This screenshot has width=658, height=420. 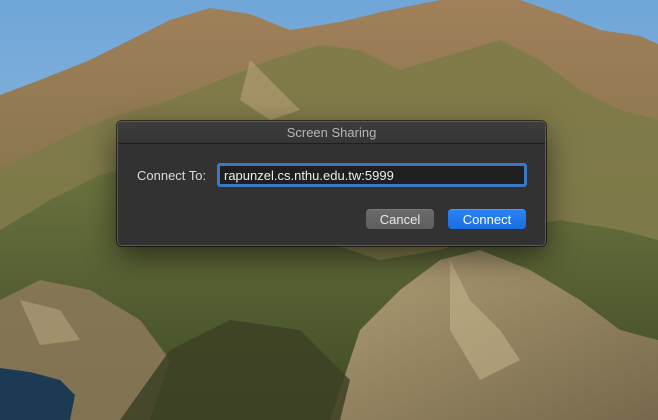 I want to click on dialog-title: Screen Sharing, so click(x=331, y=133).